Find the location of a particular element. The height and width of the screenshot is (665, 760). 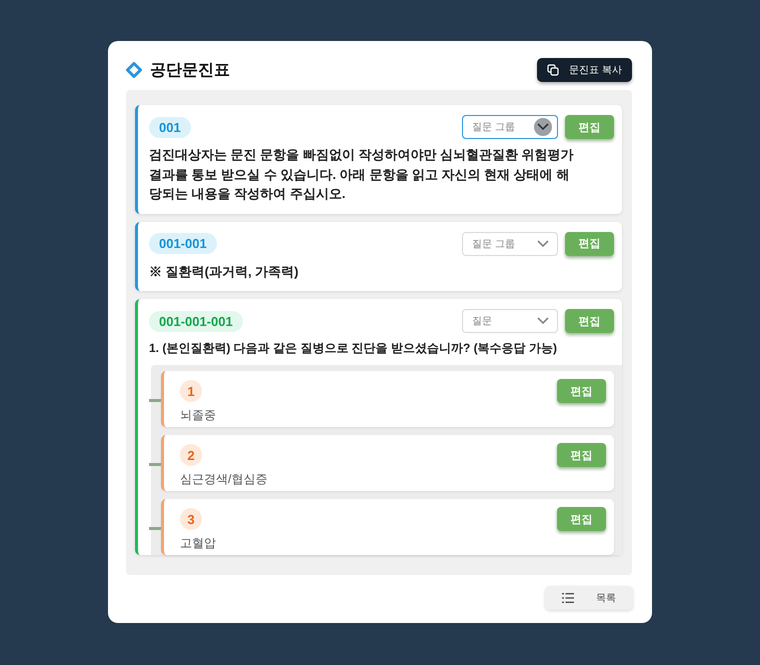

group-text: 검진대상자는 문진 문항을 빠짐없이 작성하여야만 심뇌혈관질환 위험평가 결과를 통보 받으실 수 있습니다. 아래 문항을 읽고 자신의 현재 상태에 해당되는 내용을 작성하여 주십시오. is located at coordinates (362, 174).